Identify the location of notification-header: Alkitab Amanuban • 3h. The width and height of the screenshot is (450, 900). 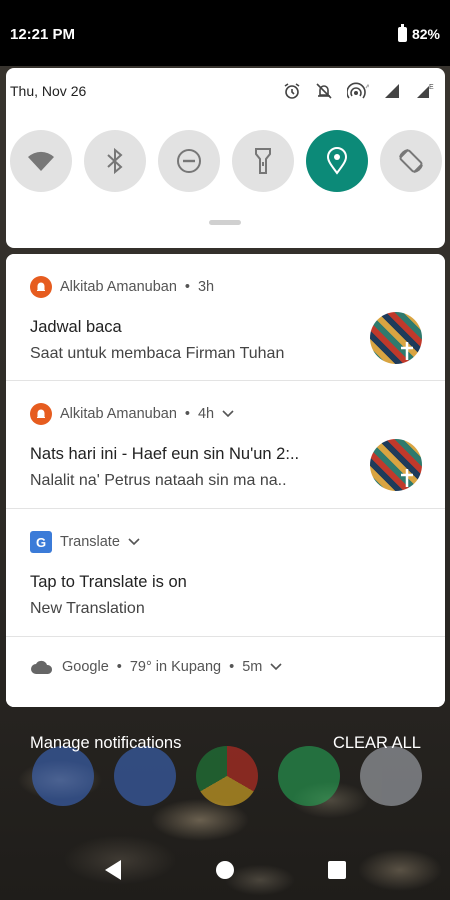
(122, 287).